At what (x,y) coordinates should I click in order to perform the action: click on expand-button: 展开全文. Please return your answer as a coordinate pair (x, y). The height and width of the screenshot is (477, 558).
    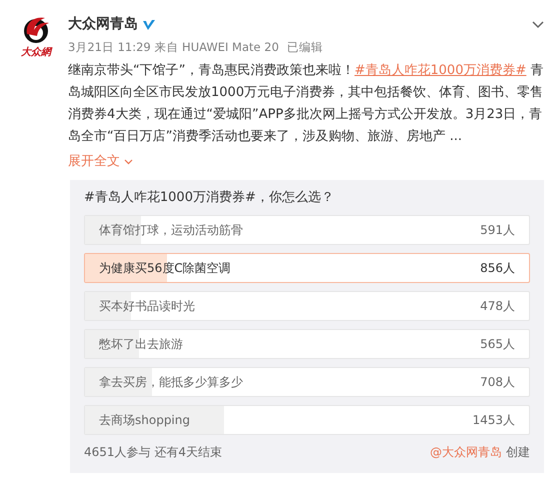
    Looking at the image, I should click on (100, 162).